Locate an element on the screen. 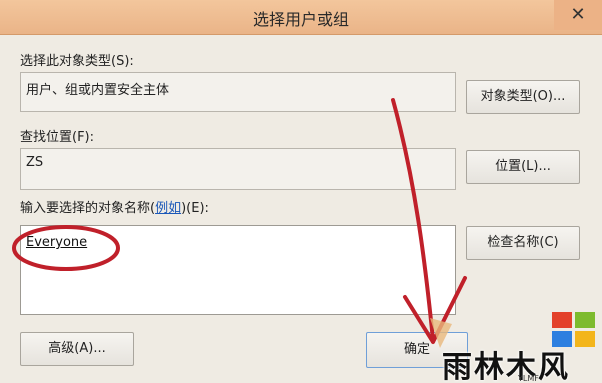  title-bar: 选择用户或组 ✕ is located at coordinates (301, 17).